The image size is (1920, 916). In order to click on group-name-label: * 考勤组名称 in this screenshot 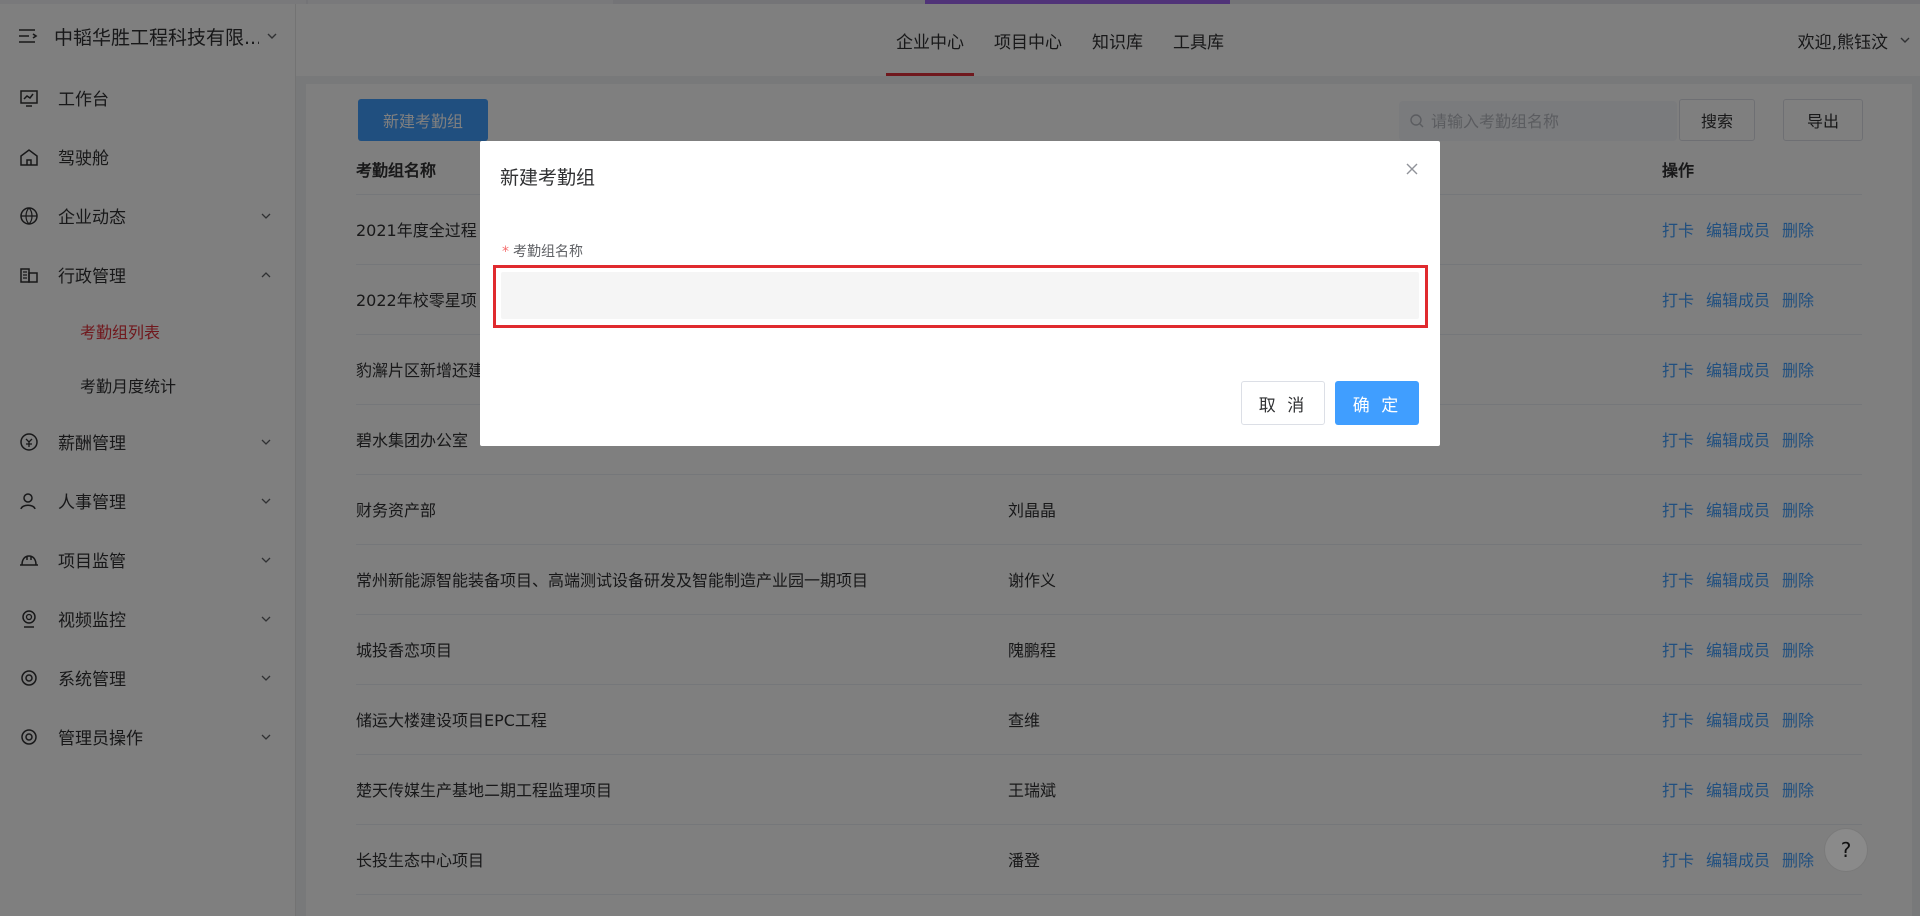, I will do `click(542, 251)`.